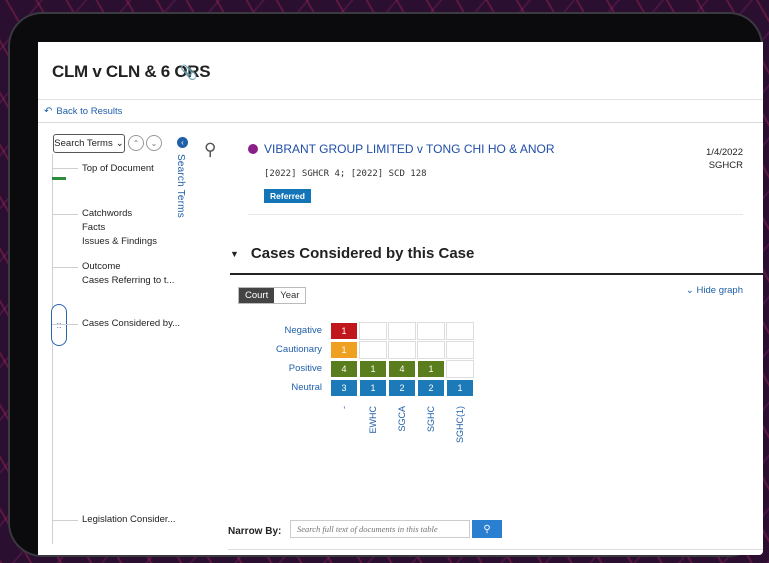 The height and width of the screenshot is (563, 769). Describe the element at coordinates (119, 241) in the screenshot. I see `outline-item-issues-findings: Issues & Findings` at that location.